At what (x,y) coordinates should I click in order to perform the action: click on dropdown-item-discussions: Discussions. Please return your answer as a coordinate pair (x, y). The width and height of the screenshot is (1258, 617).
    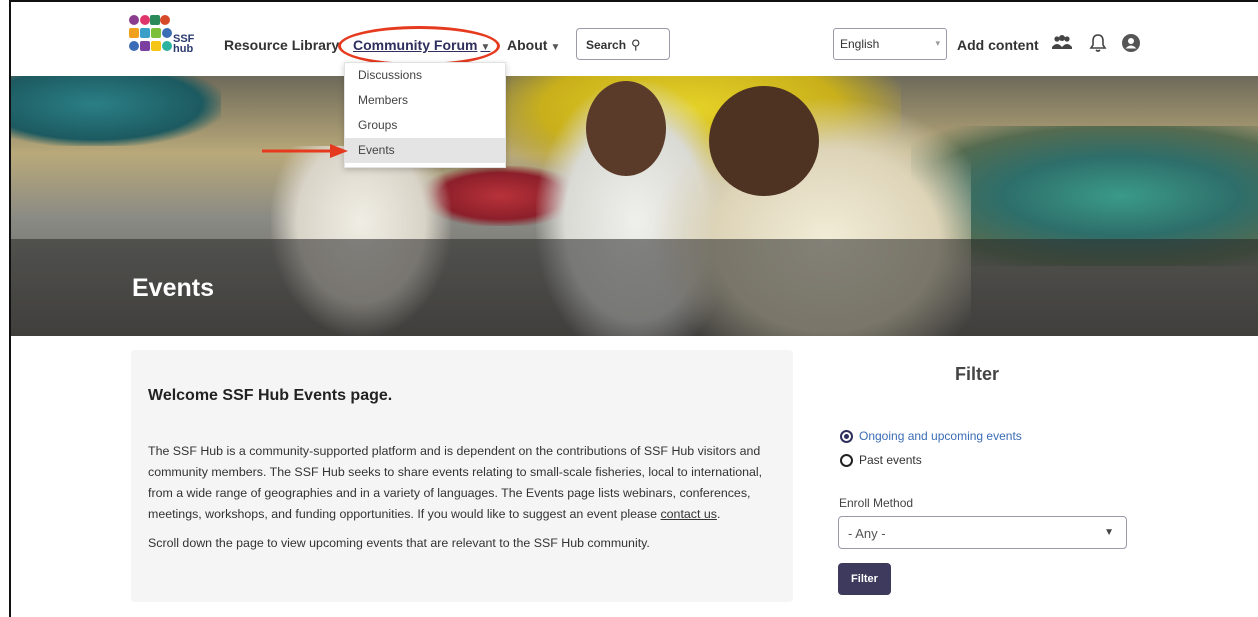
    Looking at the image, I should click on (425, 75).